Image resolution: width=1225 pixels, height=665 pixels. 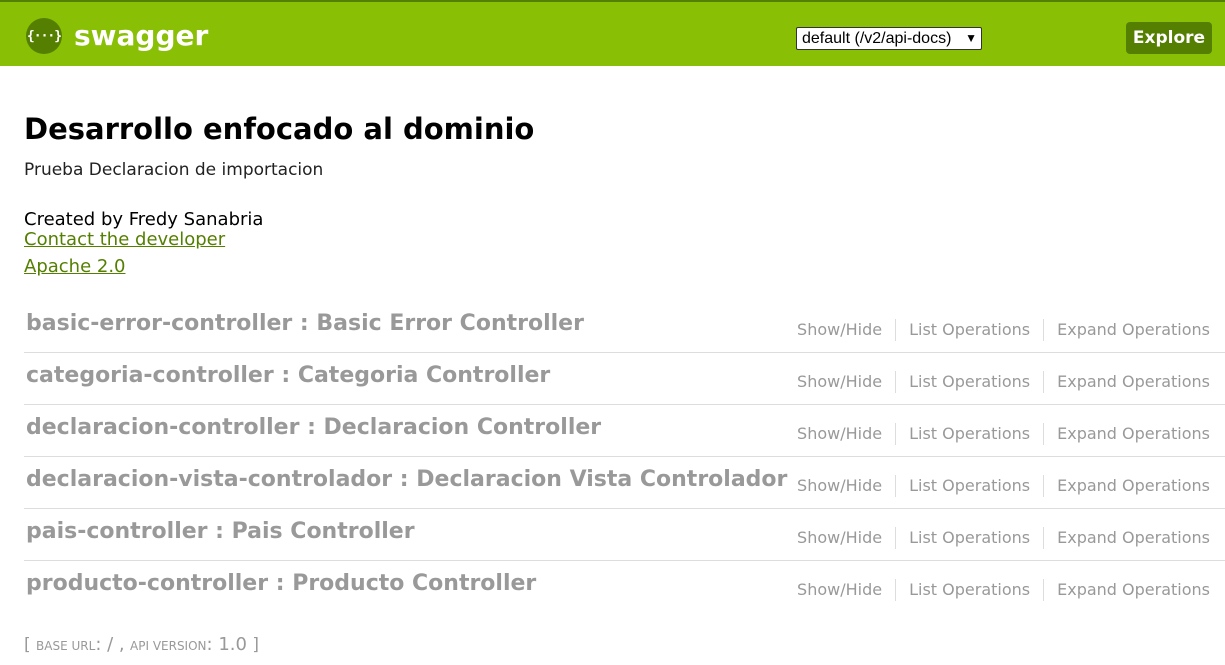 What do you see at coordinates (141, 36) in the screenshot?
I see `logo-text: swagger` at bounding box center [141, 36].